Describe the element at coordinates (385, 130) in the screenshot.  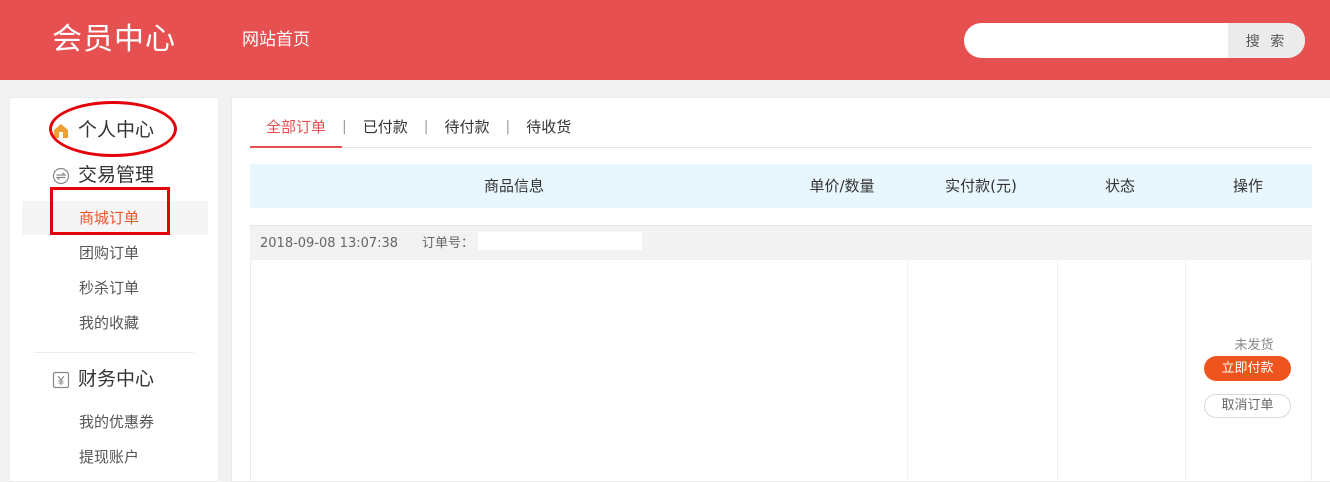
I see `tab-paid: 已付款` at that location.